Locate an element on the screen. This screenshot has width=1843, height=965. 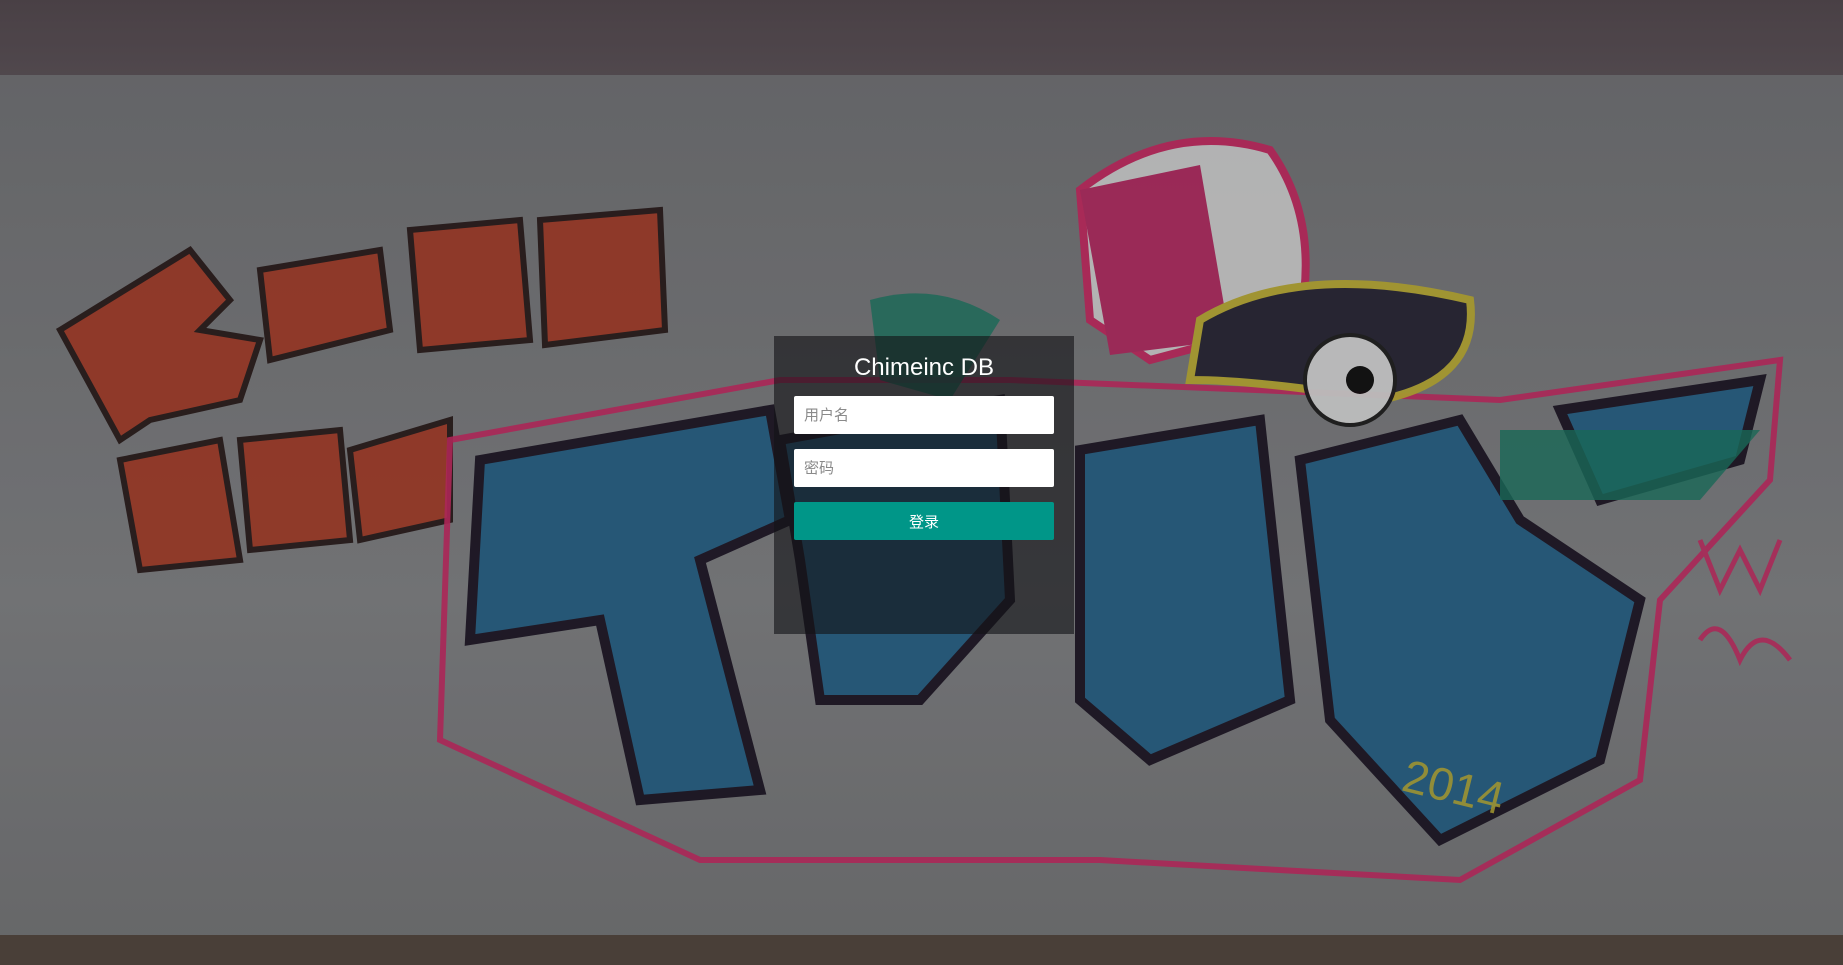
login-panel: Chimeinc DB 登录 is located at coordinates (924, 485).